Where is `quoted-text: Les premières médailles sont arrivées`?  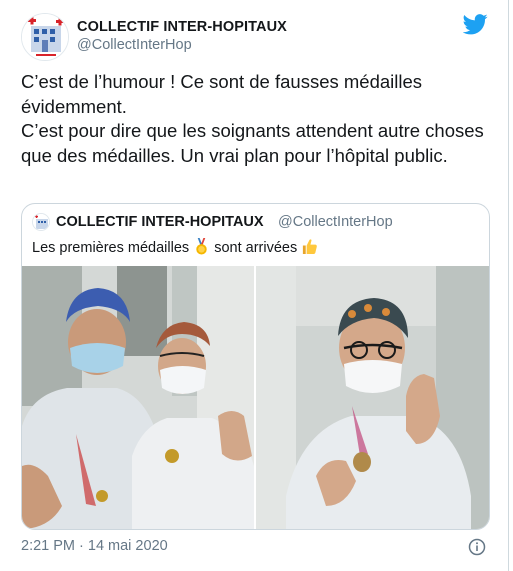 quoted-text: Les premières médailles sont arrivées is located at coordinates (175, 247).